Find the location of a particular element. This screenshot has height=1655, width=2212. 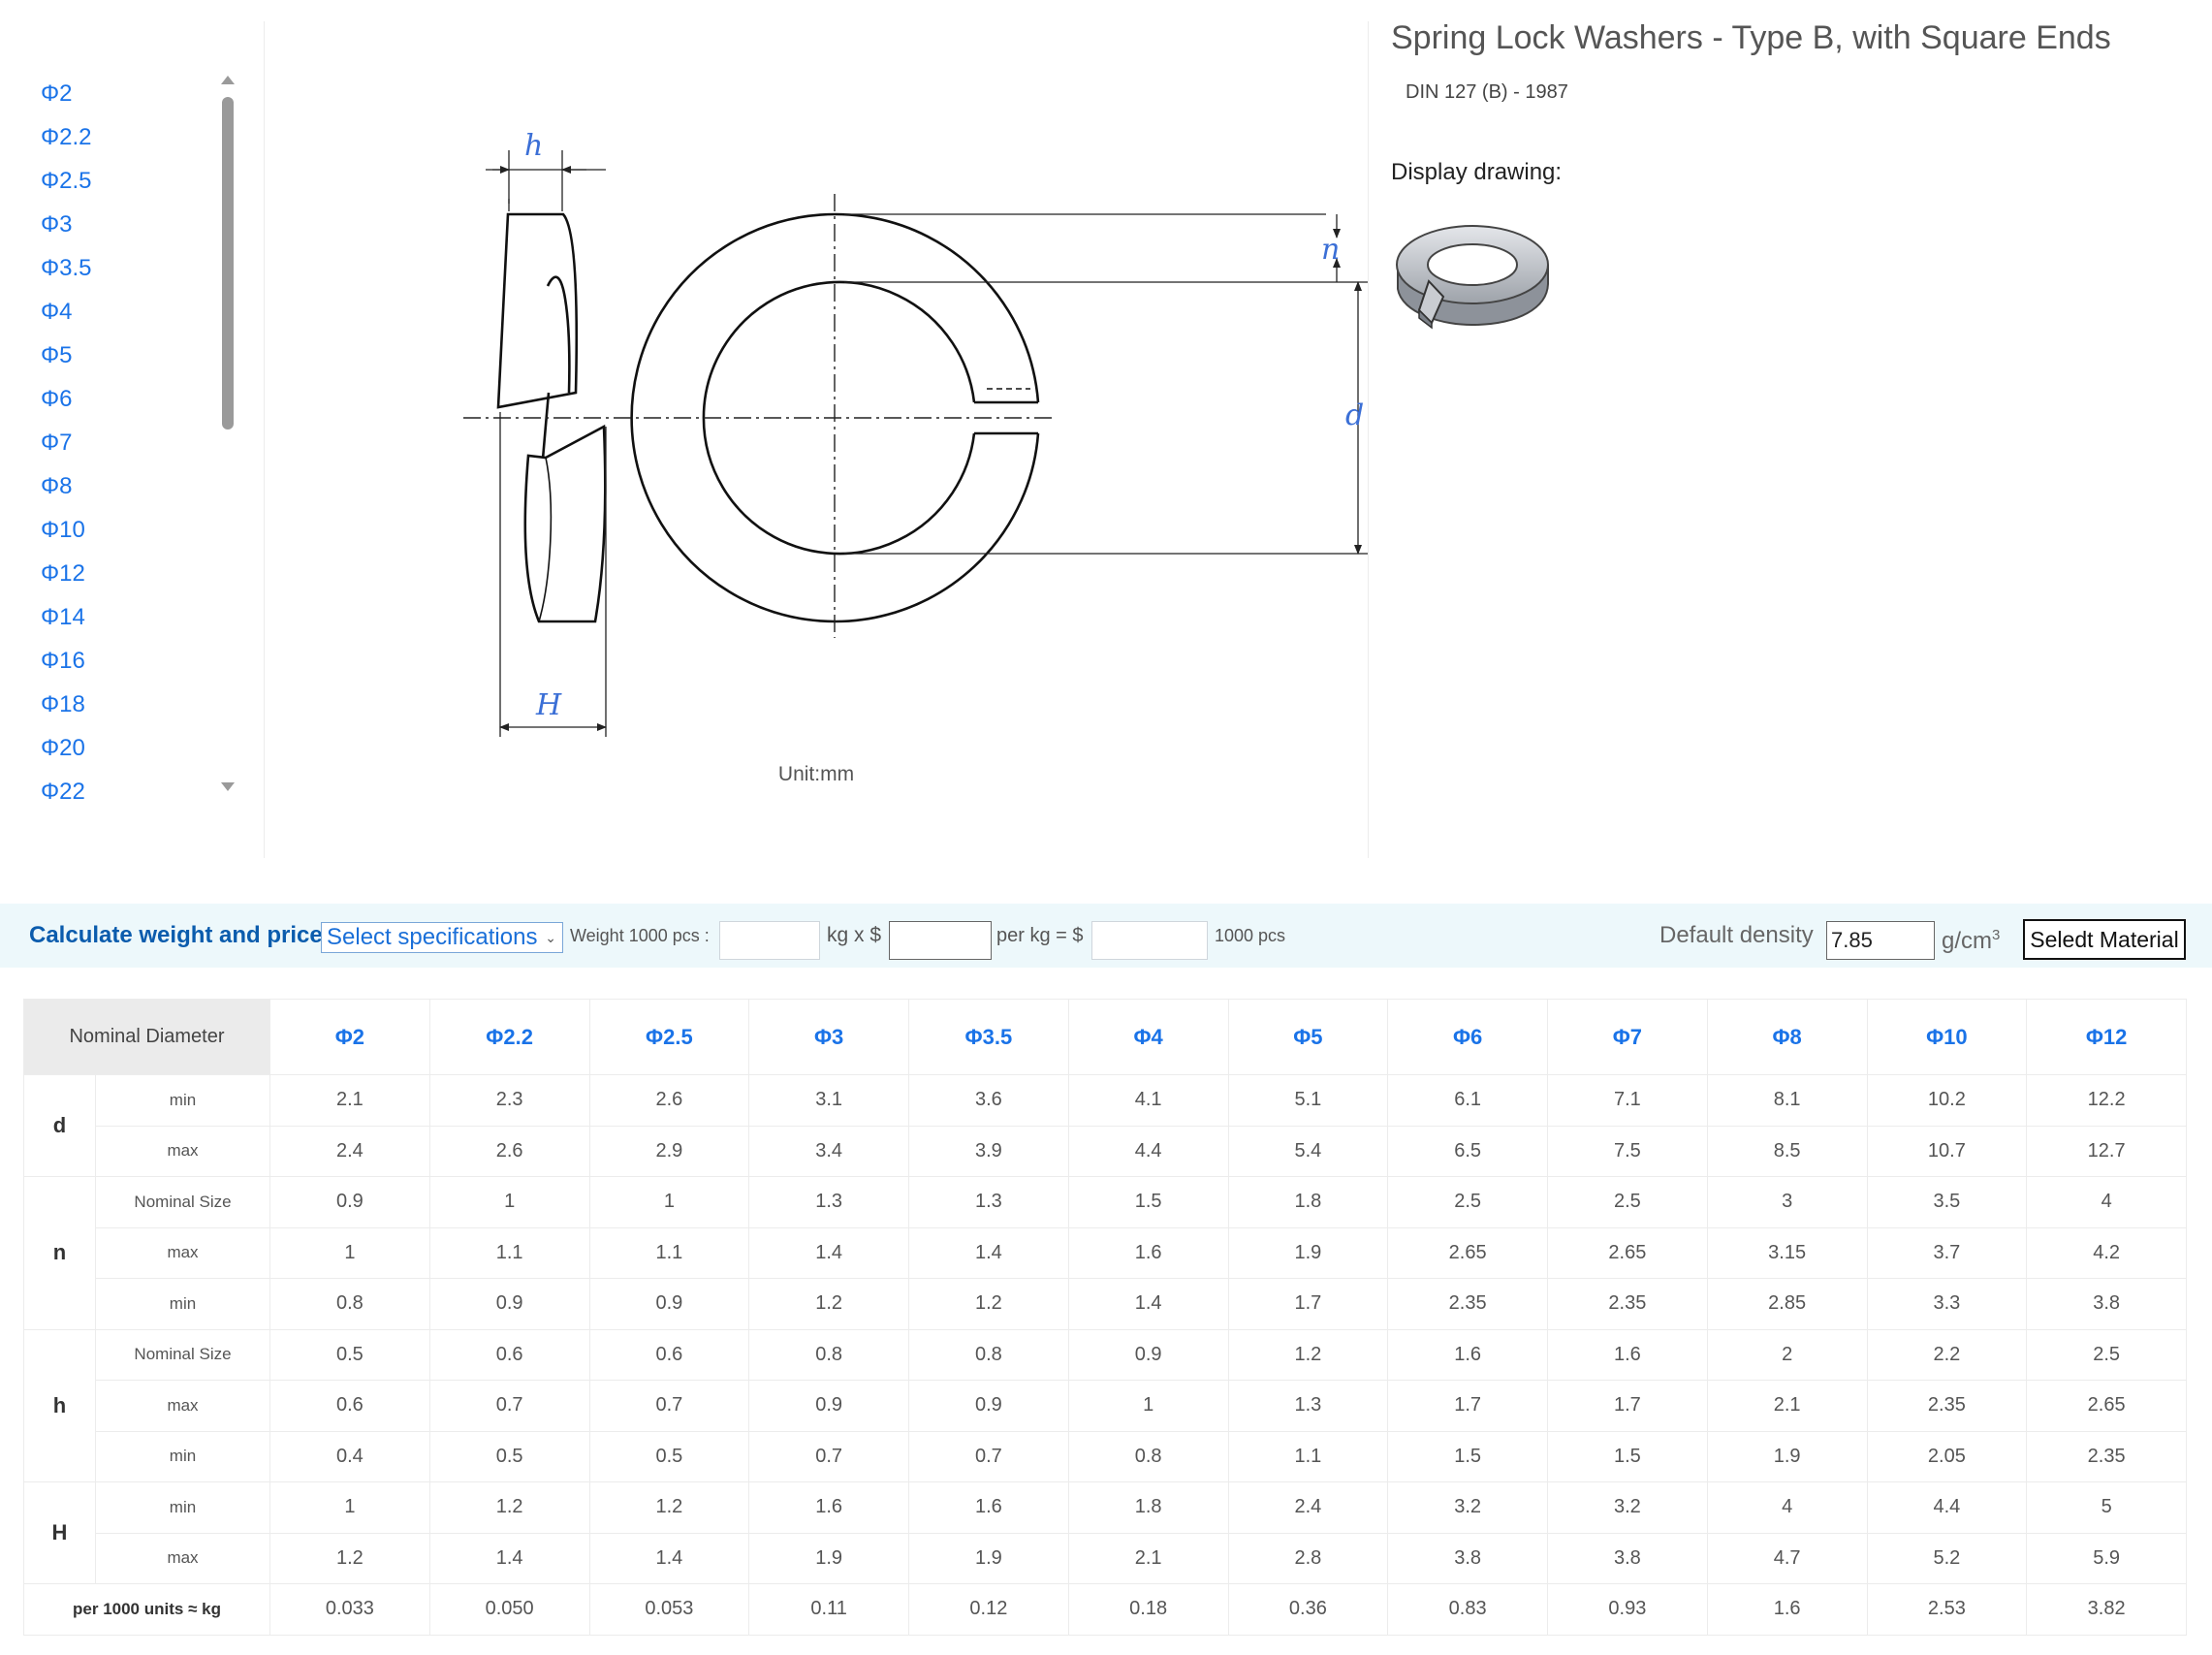

parameter-group-label: H is located at coordinates (59, 1532).